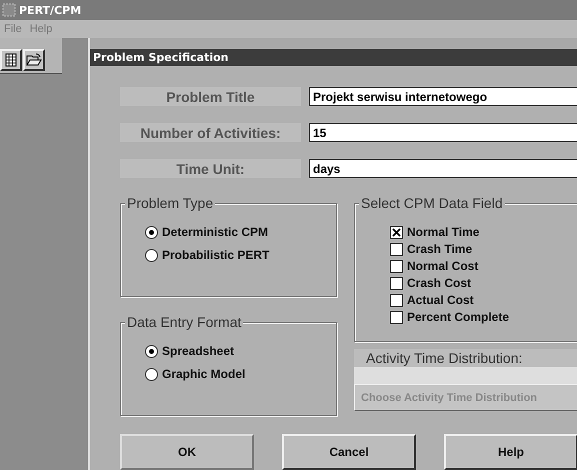 The image size is (577, 470). What do you see at coordinates (349, 452) in the screenshot?
I see `dialog-button: Cancel` at bounding box center [349, 452].